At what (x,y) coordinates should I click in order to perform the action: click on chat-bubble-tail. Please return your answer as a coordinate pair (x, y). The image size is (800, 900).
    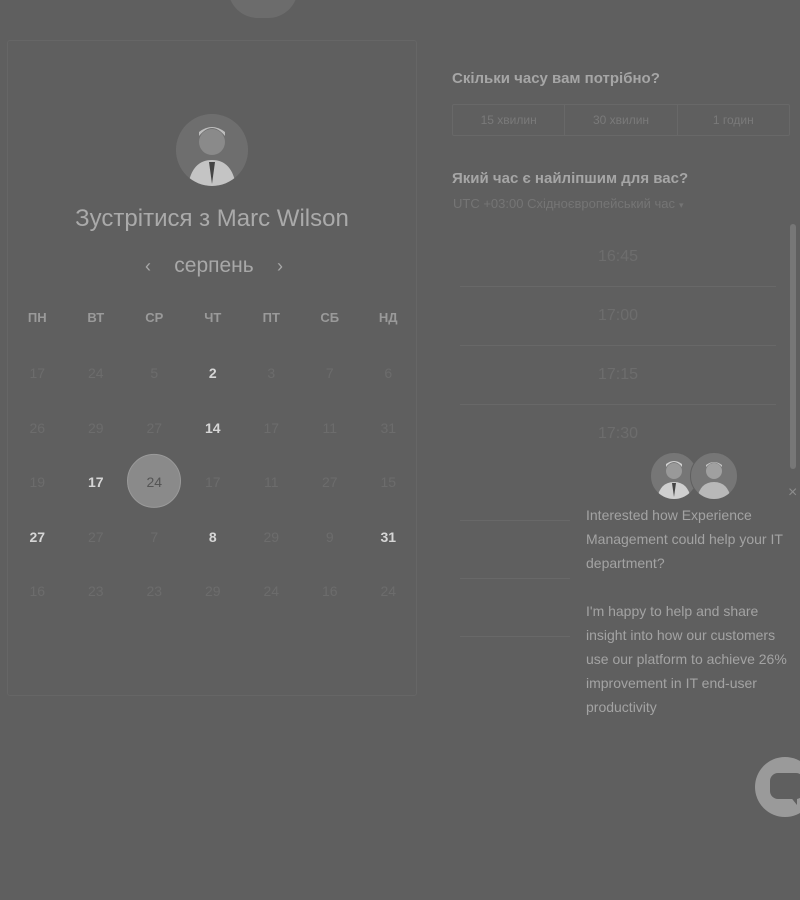
    Looking at the image, I should click on (793, 800).